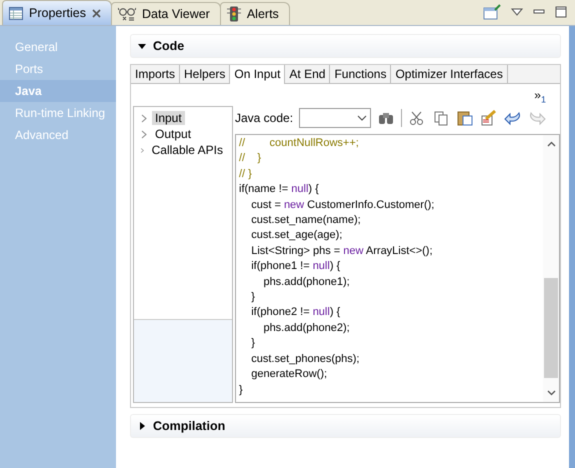 The image size is (575, 468). What do you see at coordinates (547, 95) in the screenshot?
I see `overflow-indicator: »$_{1}$` at bounding box center [547, 95].